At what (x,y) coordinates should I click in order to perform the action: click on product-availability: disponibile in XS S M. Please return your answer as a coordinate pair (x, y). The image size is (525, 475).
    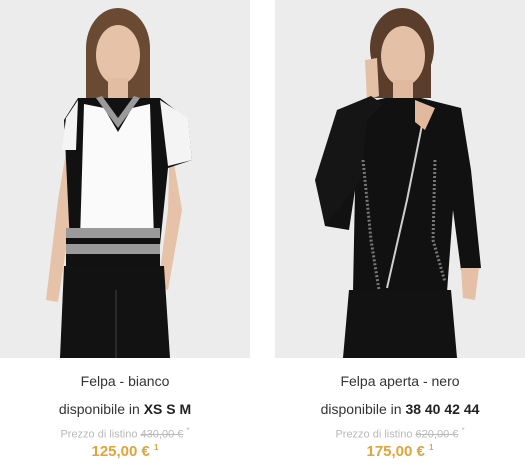
    Looking at the image, I should click on (125, 409).